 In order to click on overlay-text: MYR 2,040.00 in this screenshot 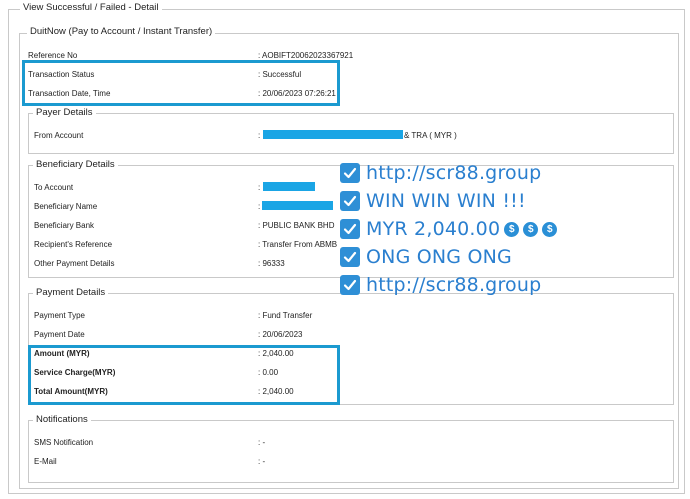, I will do `click(433, 229)`.